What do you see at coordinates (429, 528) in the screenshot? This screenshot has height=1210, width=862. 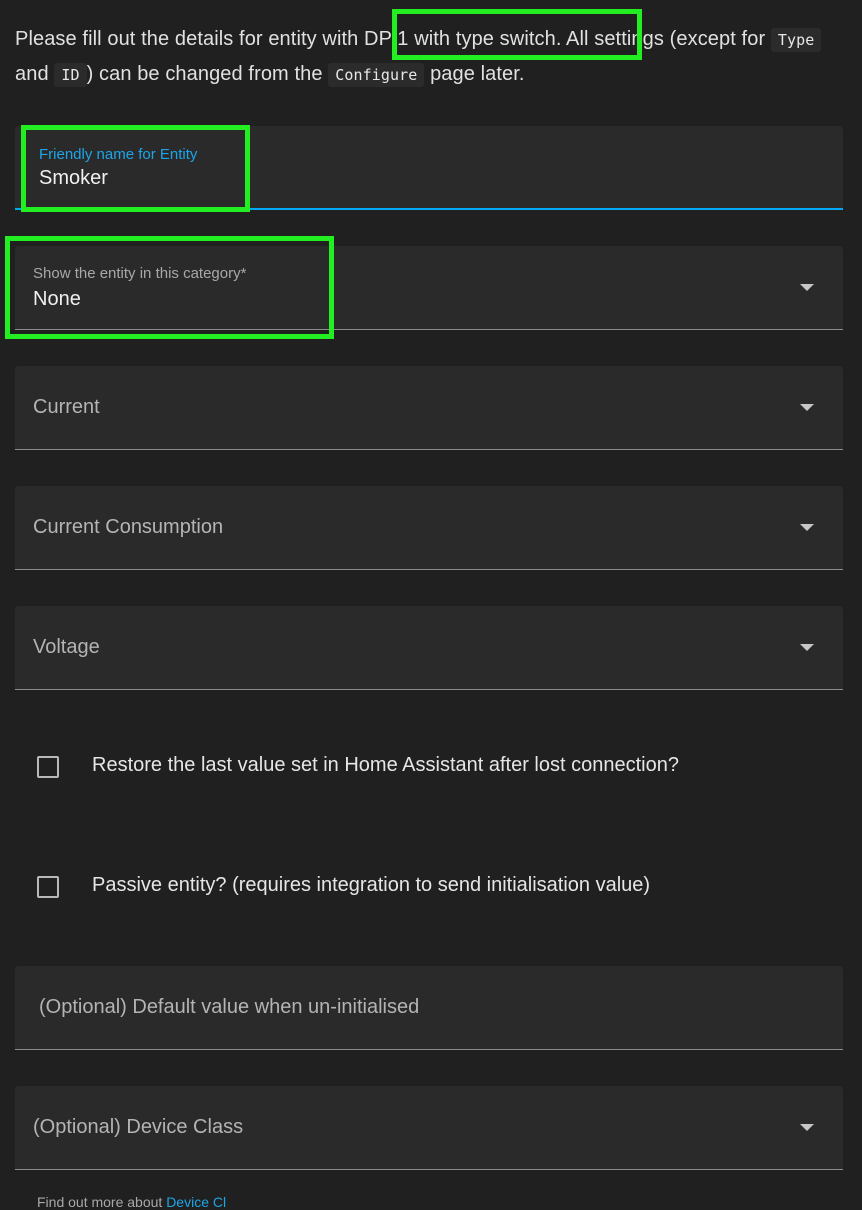 I see `current-consumption-select: Current Consumption` at bounding box center [429, 528].